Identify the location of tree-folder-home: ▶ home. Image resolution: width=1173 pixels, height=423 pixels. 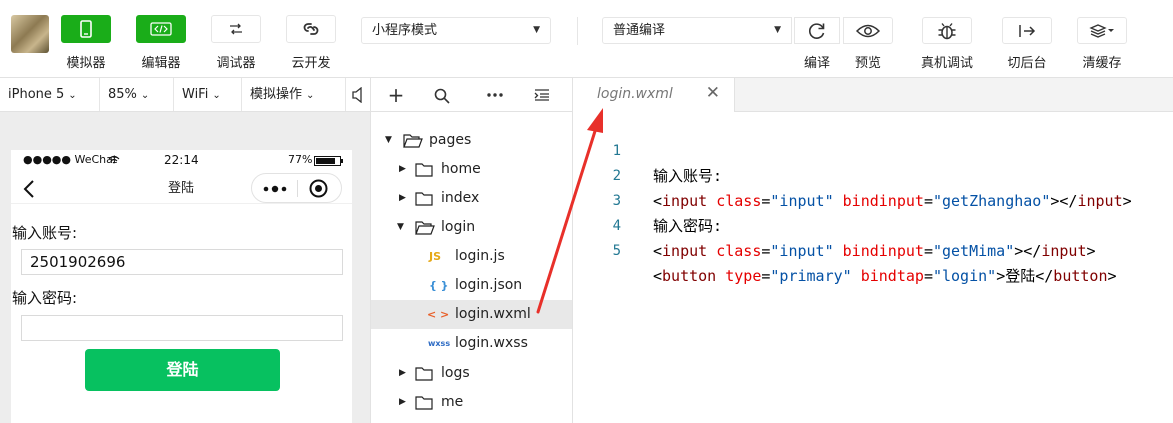
(471, 169).